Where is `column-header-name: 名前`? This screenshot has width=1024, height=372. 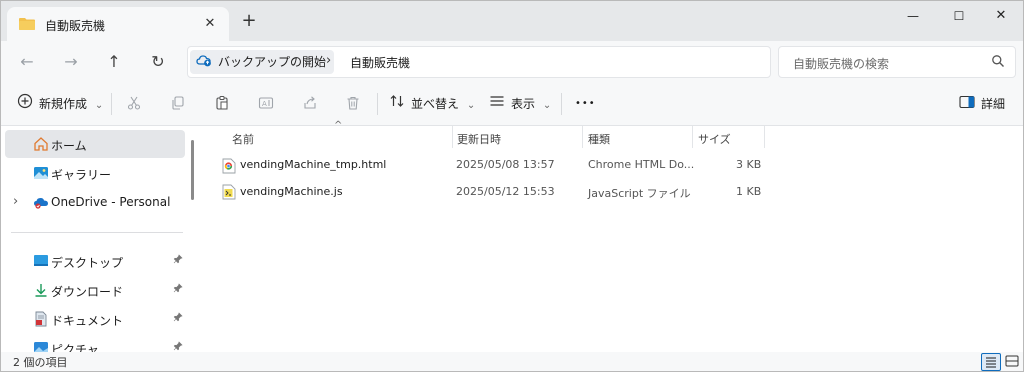
column-header-name: 名前 is located at coordinates (243, 140).